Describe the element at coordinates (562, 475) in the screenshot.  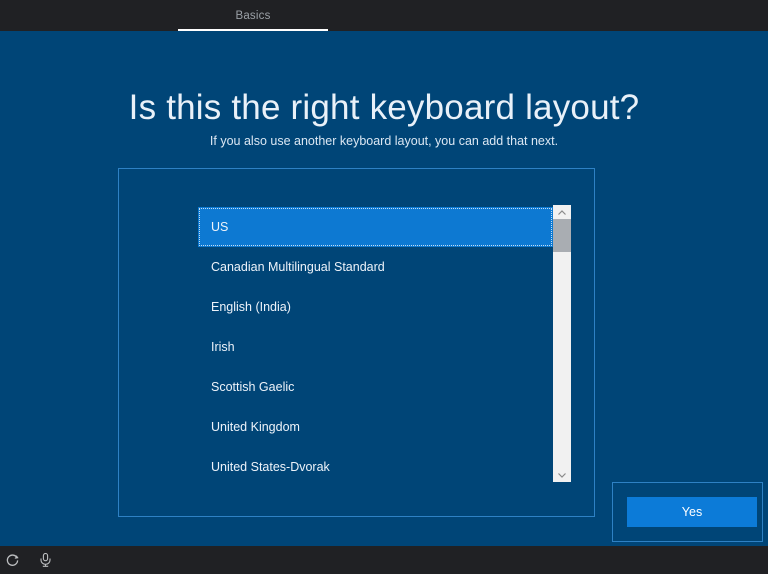
I see `scroll-down-icon` at that location.